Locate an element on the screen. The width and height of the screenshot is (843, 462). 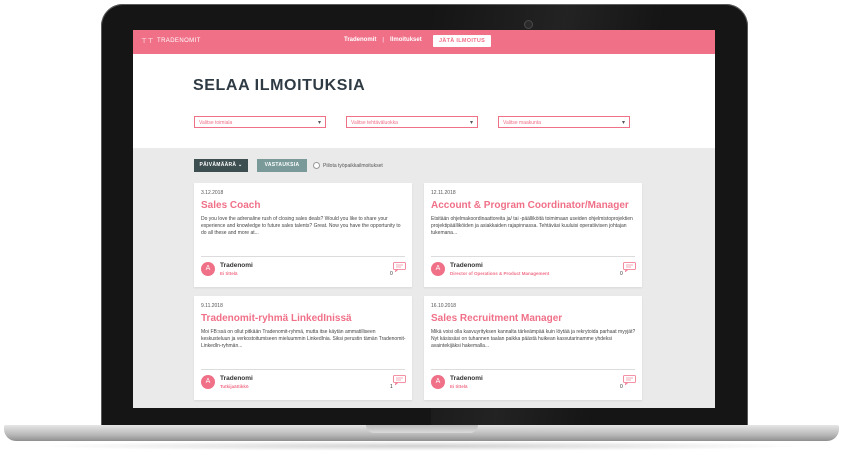
card-title: Tradenomit-ryhmä LinkedInissä is located at coordinates (276, 318).